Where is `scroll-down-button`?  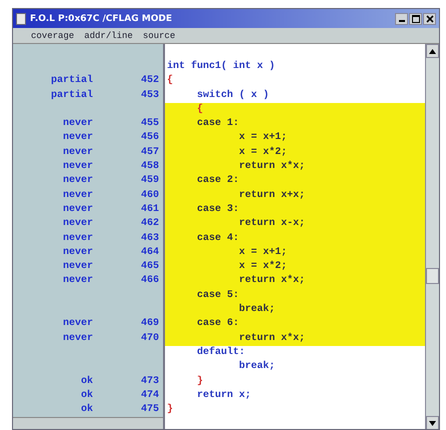
scroll-down-button is located at coordinates (432, 422).